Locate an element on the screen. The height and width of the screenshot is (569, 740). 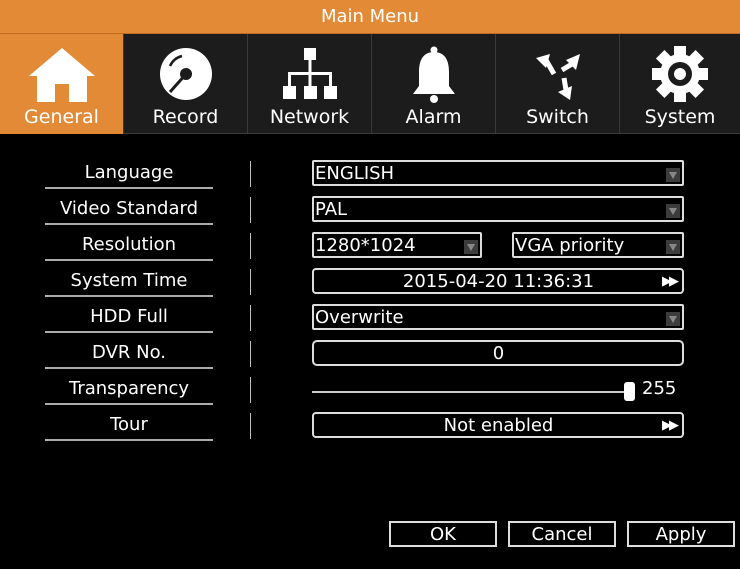
video-standard-label: Video Standard is located at coordinates (129, 209).